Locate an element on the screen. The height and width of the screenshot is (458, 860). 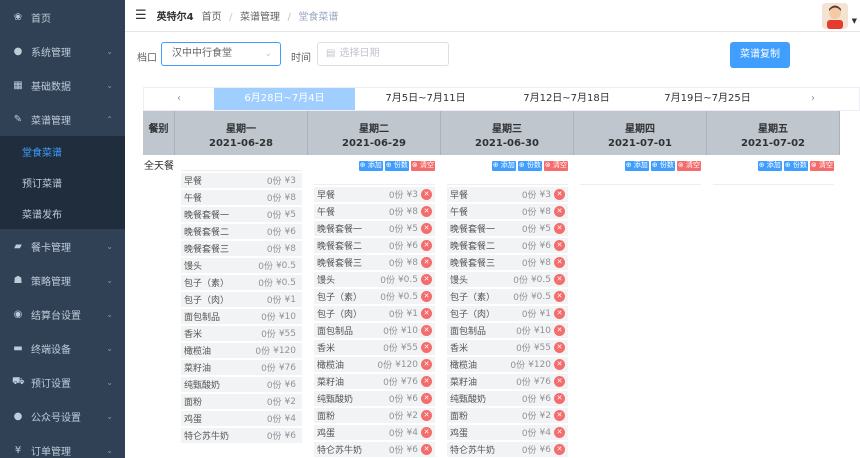
sidebar-item: ◉ 结算台设置 ⌄ is located at coordinates (62, 314).